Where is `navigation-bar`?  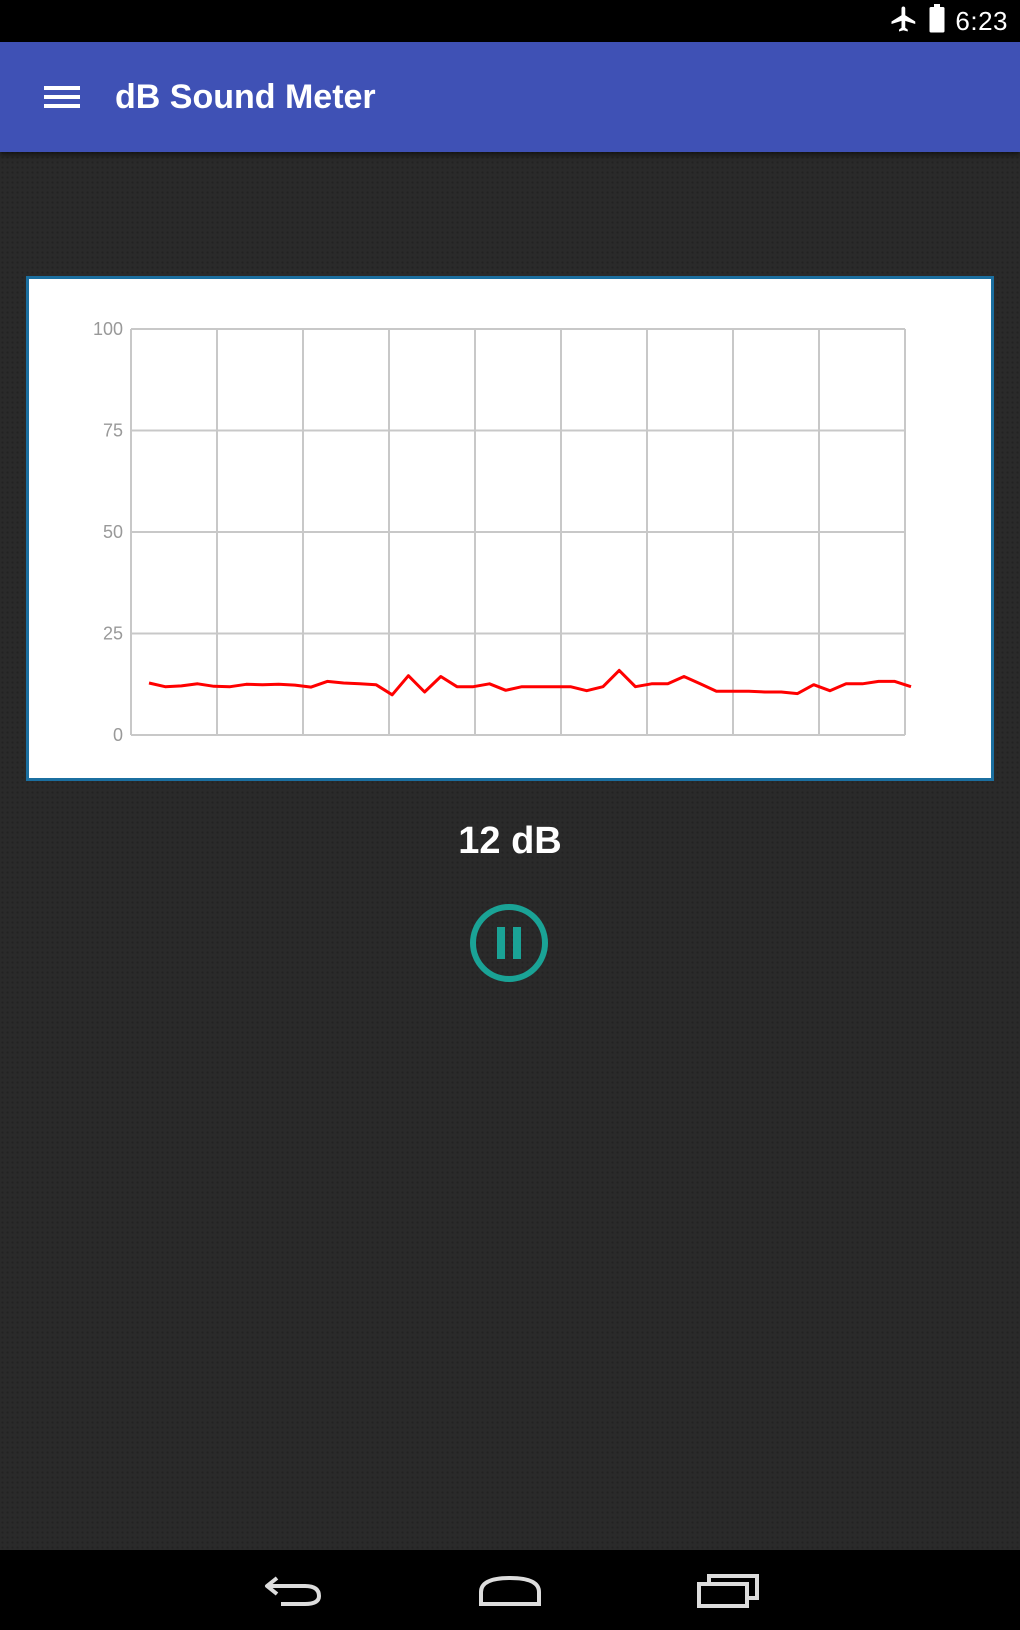
navigation-bar is located at coordinates (510, 1590).